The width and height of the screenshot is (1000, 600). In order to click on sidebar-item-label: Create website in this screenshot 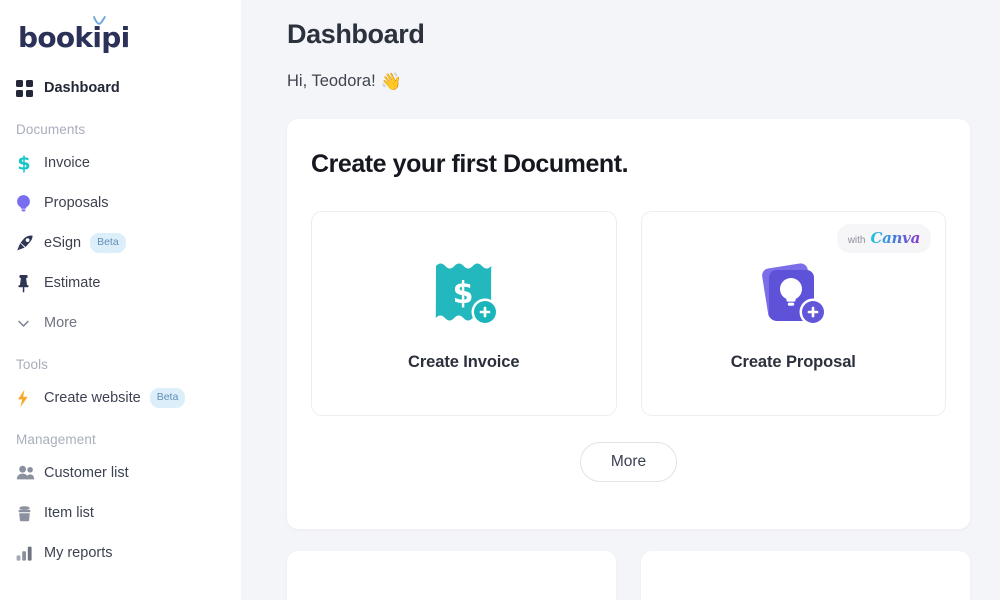, I will do `click(92, 398)`.